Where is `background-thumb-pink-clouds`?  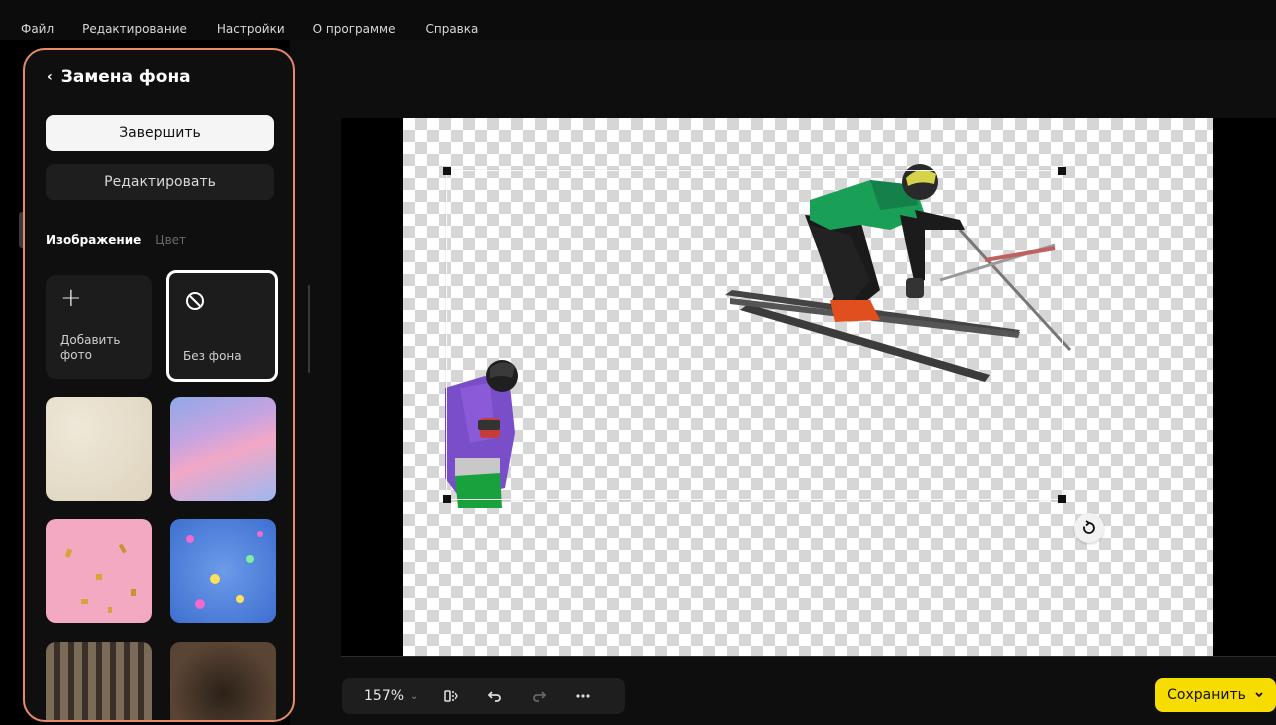 background-thumb-pink-clouds is located at coordinates (223, 449).